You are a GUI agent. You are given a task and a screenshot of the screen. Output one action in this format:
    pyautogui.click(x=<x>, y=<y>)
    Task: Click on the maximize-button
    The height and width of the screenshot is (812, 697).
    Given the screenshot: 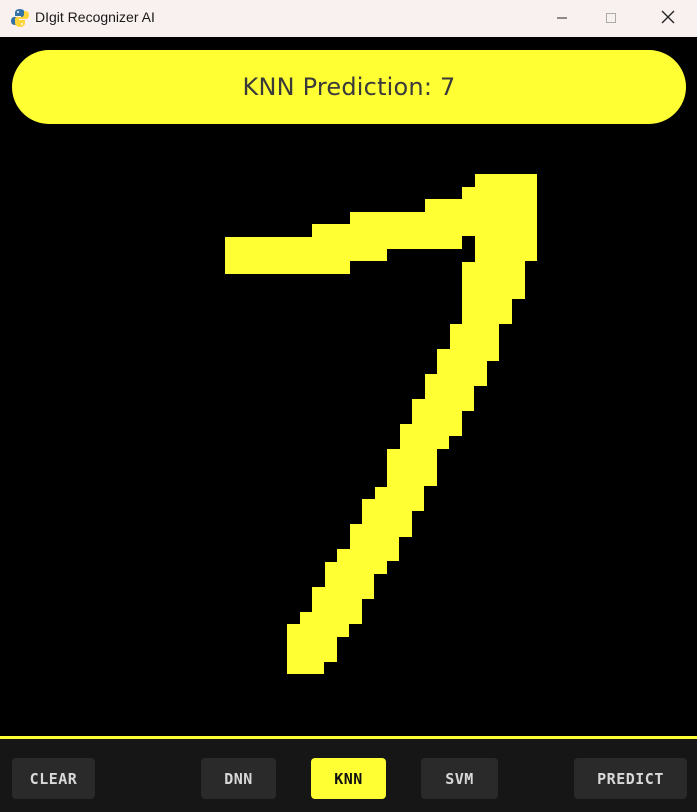 What is the action you would take?
    pyautogui.click(x=611, y=18)
    